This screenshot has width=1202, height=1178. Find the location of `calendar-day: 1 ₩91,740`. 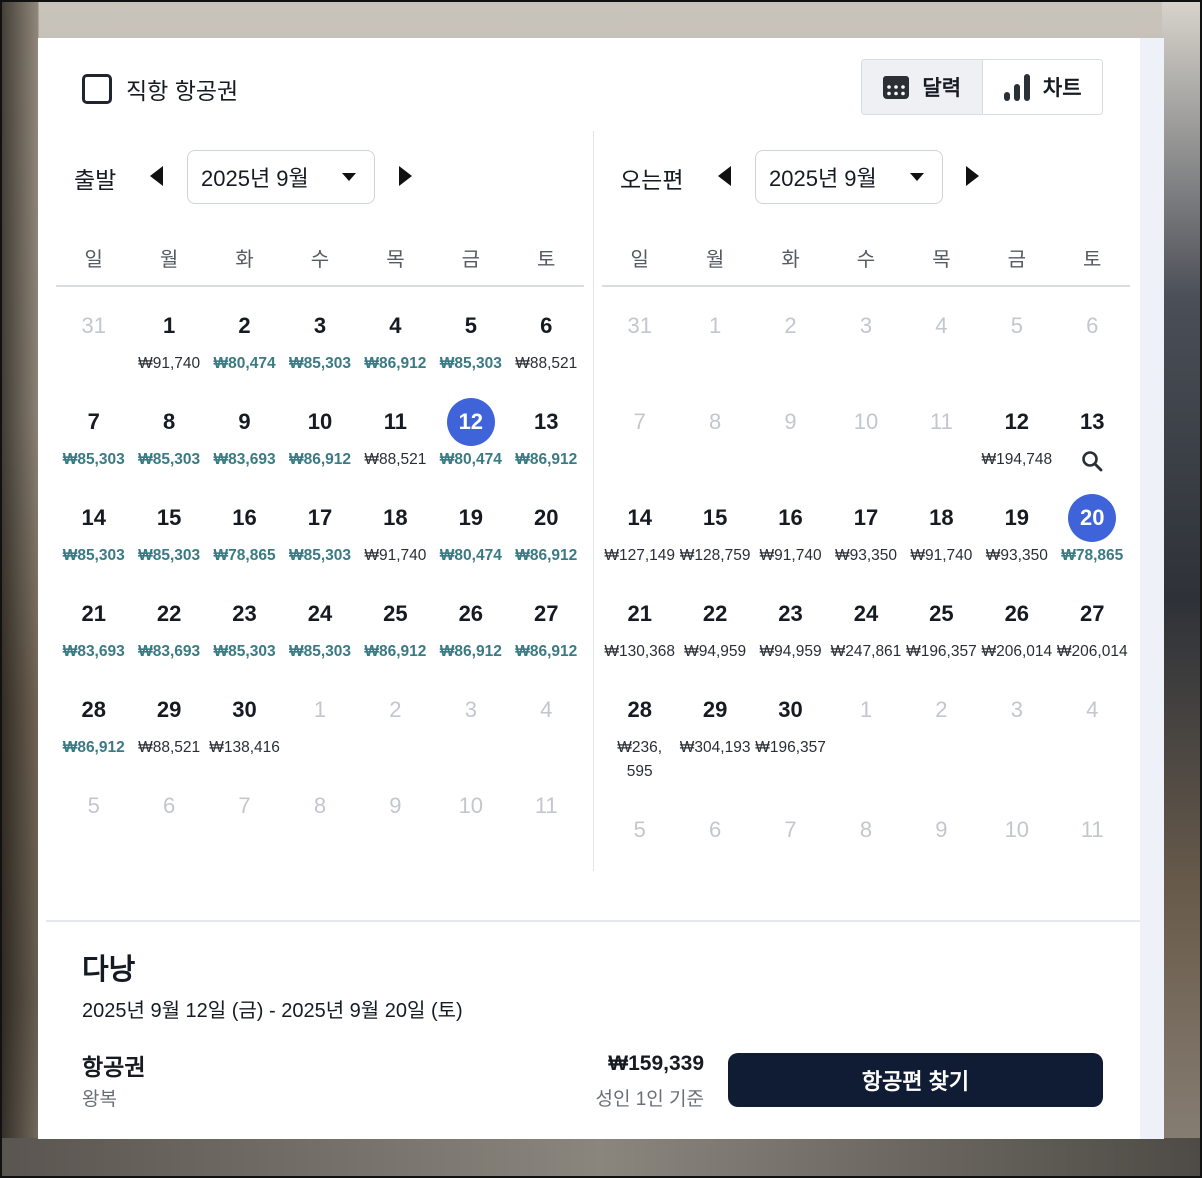

calendar-day: 1 ₩91,740 is located at coordinates (168, 350).